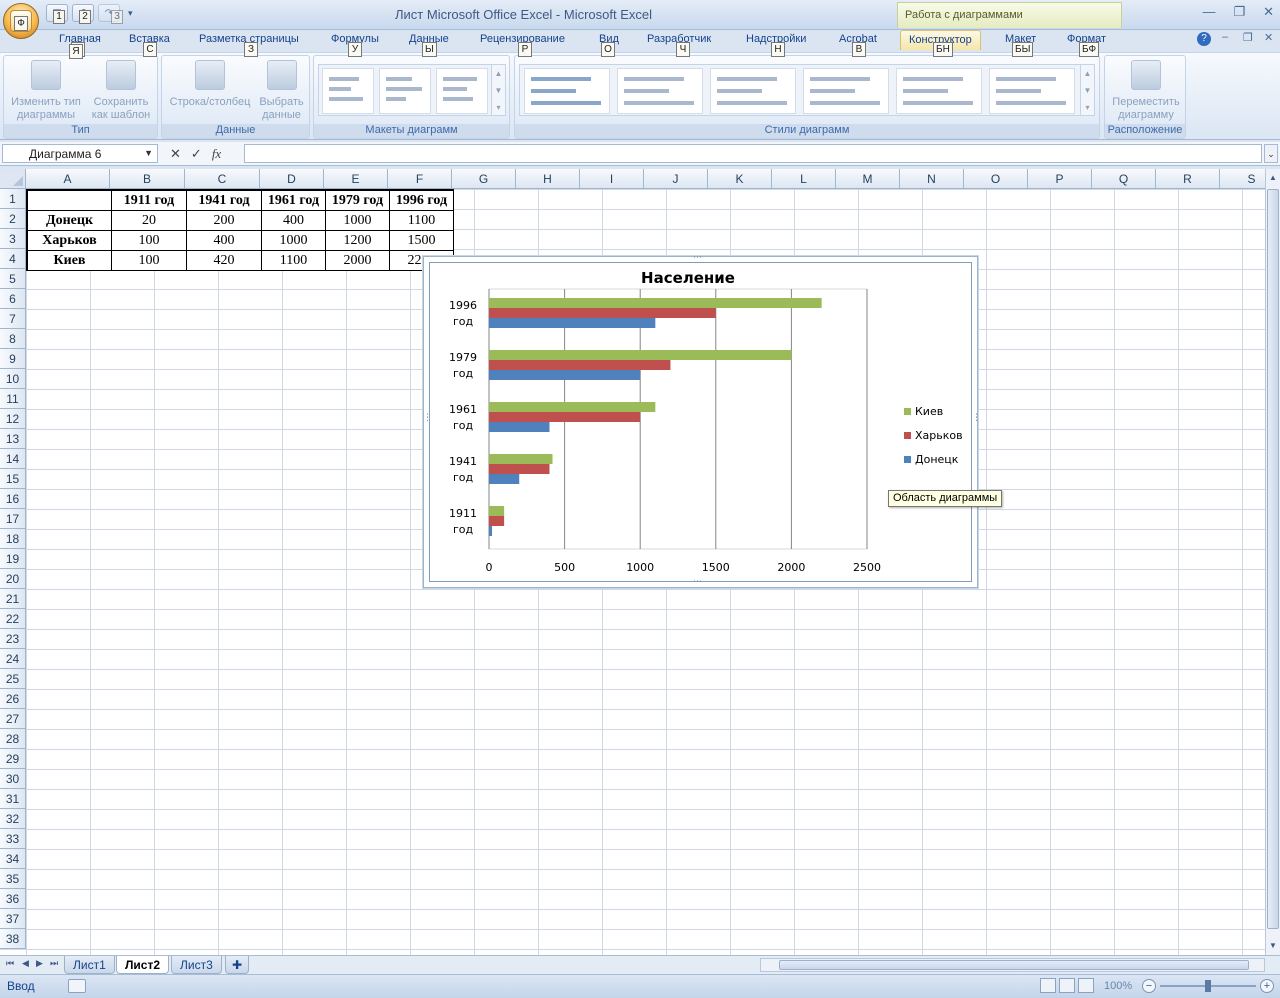  Describe the element at coordinates (13, 759) in the screenshot. I see `row-header-29: 29` at that location.